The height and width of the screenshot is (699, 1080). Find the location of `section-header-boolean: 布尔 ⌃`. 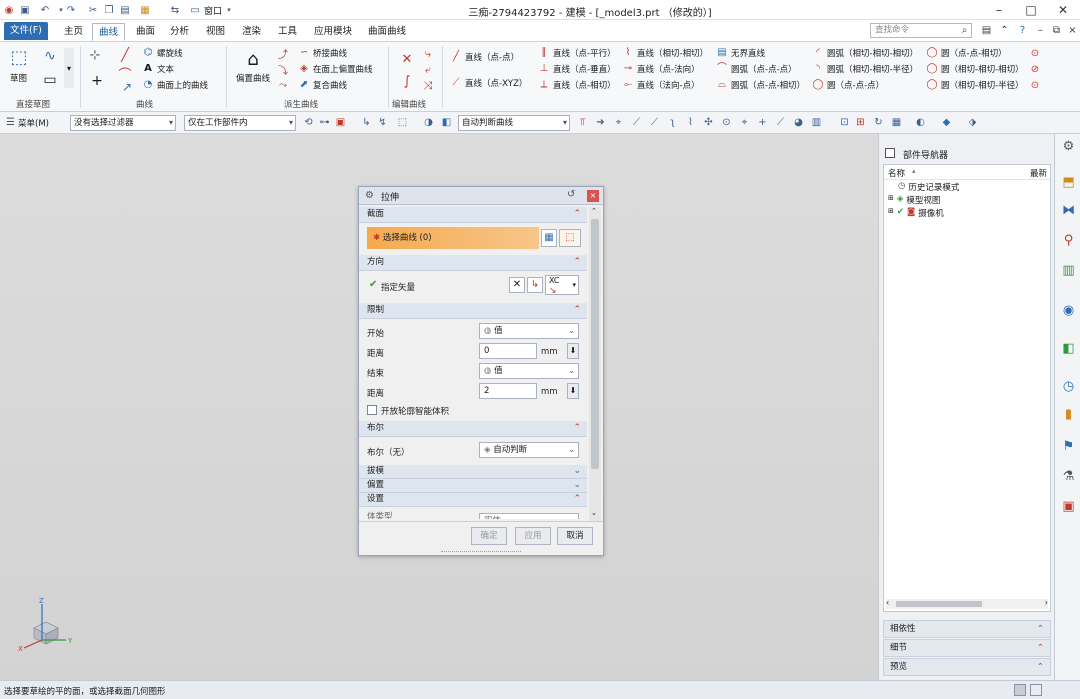

section-header-boolean: 布尔 ⌃ is located at coordinates (473, 429).